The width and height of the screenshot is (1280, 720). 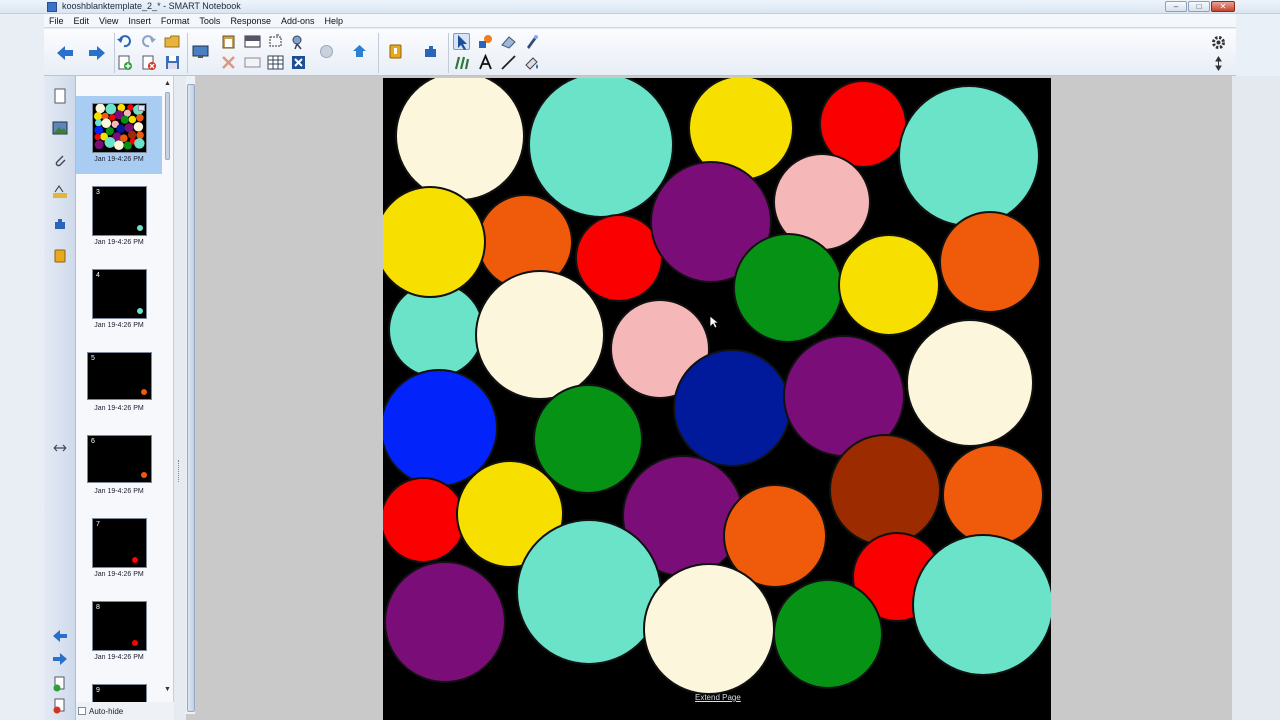 What do you see at coordinates (60, 128) in the screenshot?
I see `gallery-tab-icon` at bounding box center [60, 128].